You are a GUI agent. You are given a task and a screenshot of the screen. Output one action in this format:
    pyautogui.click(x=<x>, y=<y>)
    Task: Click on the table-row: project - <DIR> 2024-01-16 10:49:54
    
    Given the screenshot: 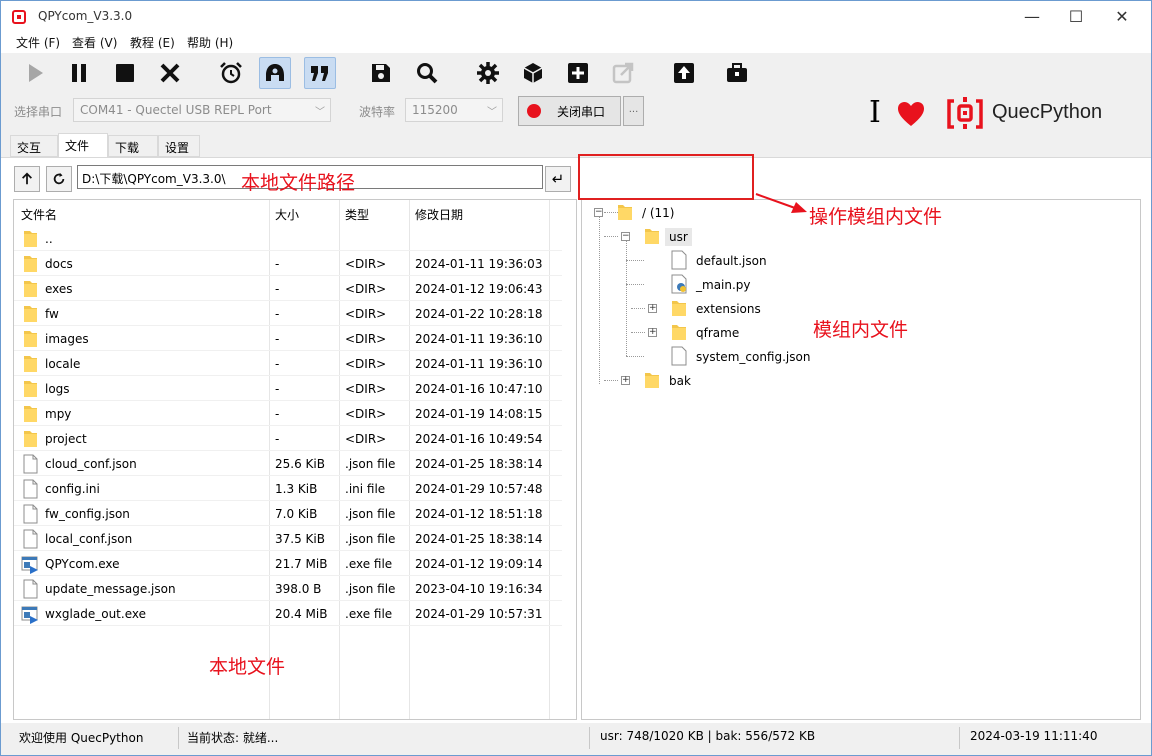 What is the action you would take?
    pyautogui.click(x=288, y=438)
    